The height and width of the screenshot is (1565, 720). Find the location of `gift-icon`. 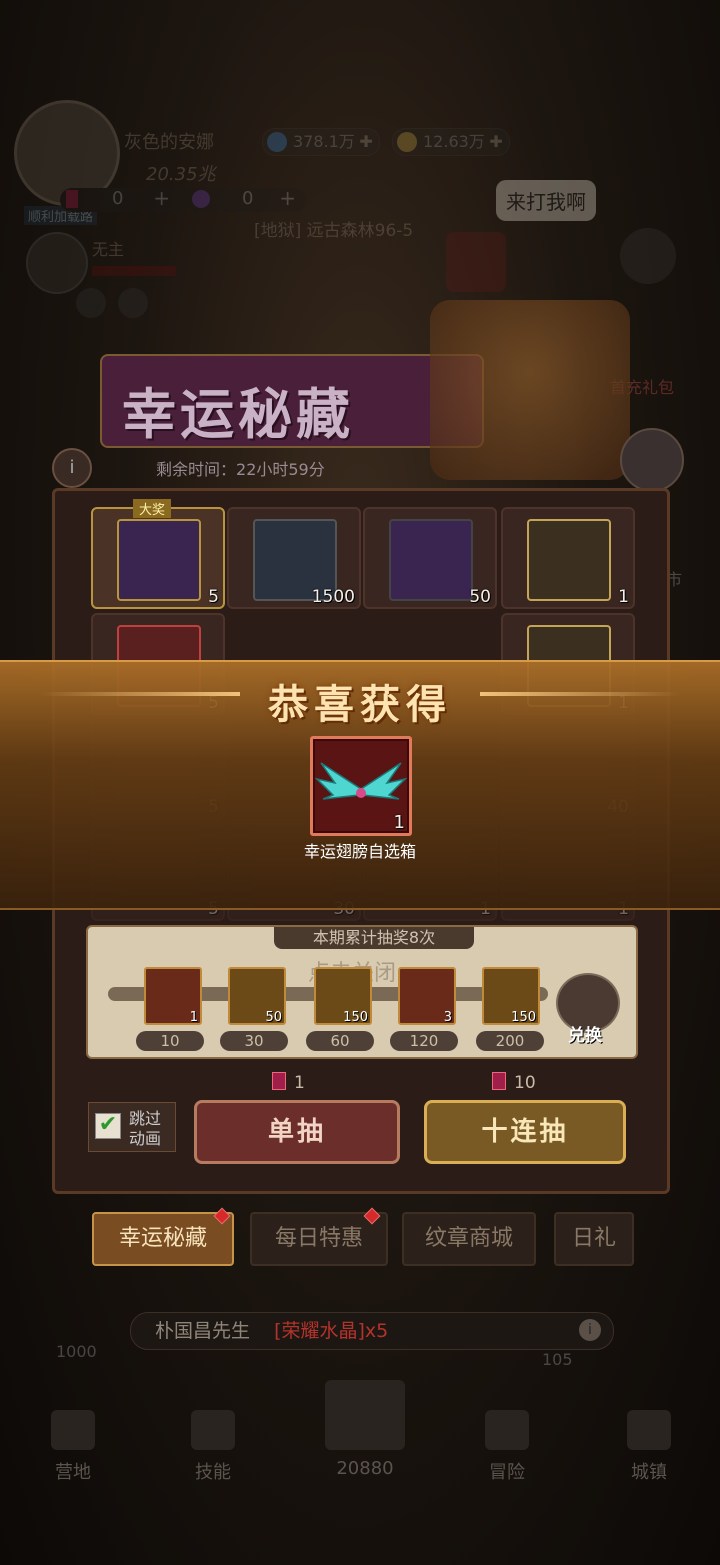

gift-icon is located at coordinates (652, 460).